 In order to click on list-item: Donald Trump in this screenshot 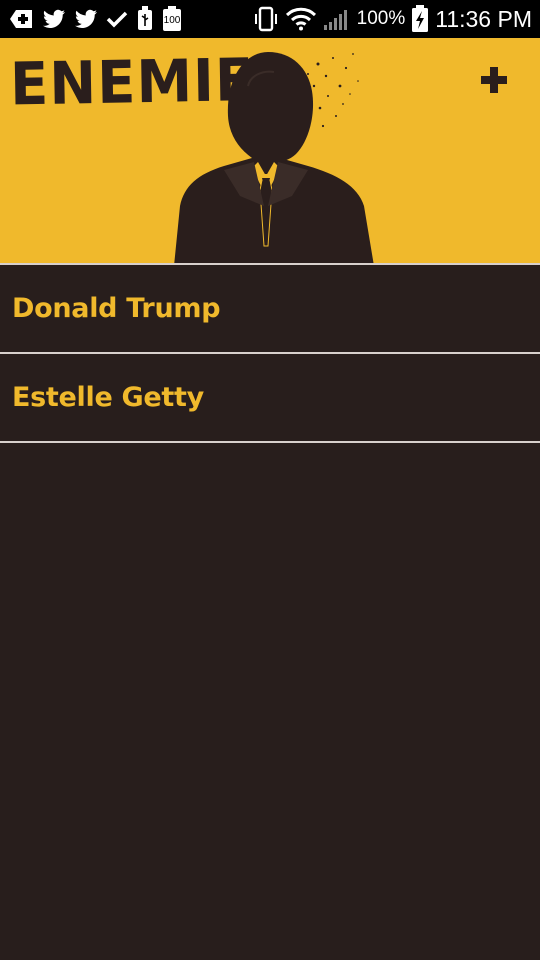, I will do `click(270, 309)`.